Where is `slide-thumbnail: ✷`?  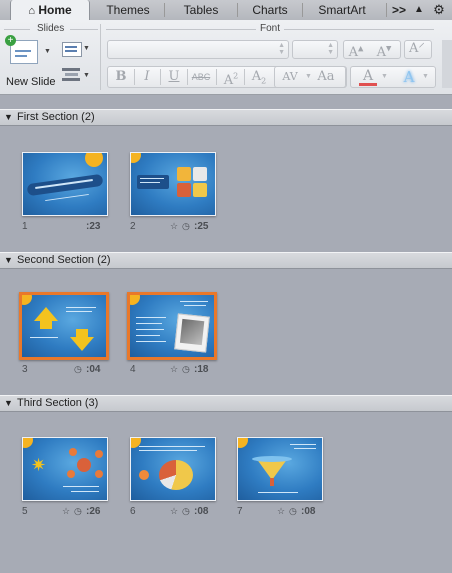
slide-thumbnail: ✷ is located at coordinates (65, 469).